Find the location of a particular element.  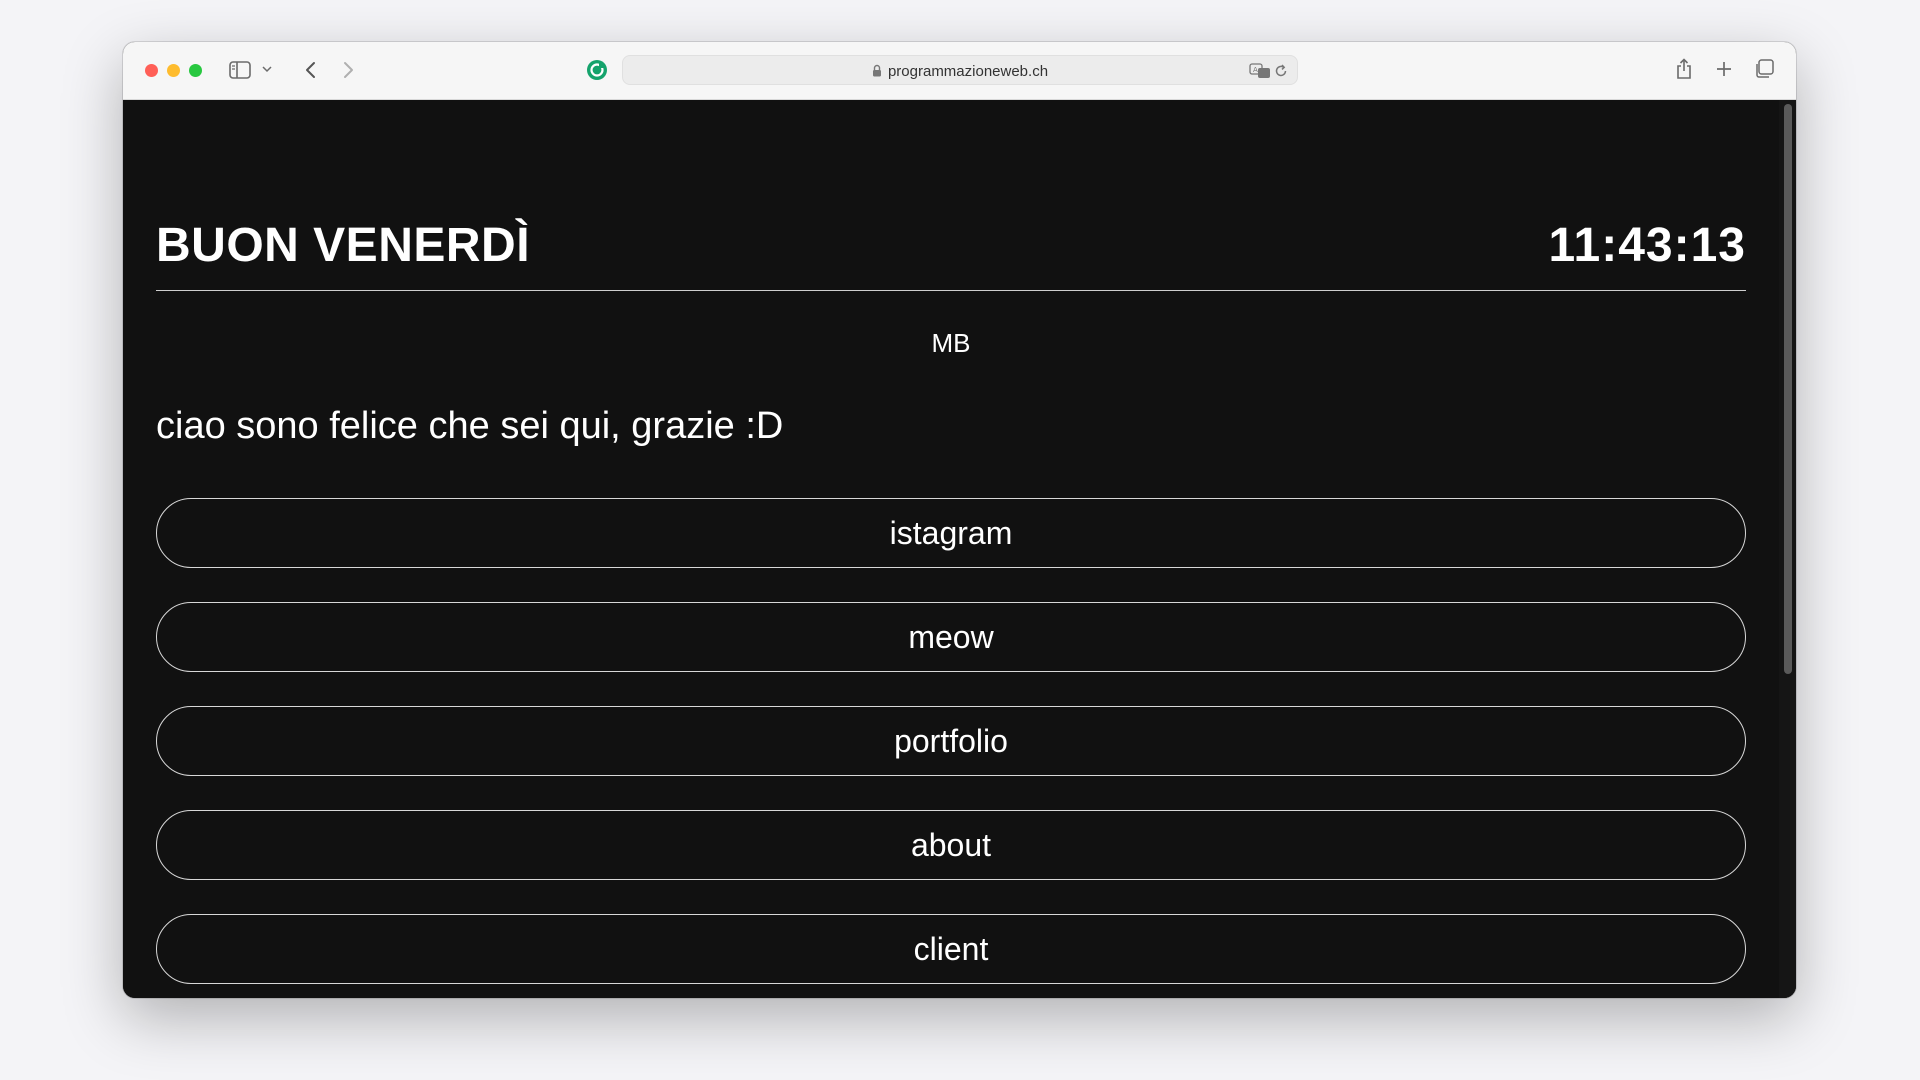

zoom-window-button is located at coordinates (195, 70).